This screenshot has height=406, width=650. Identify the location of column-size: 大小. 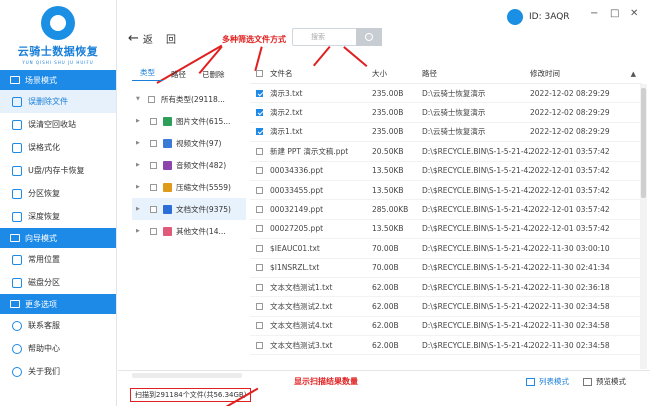
(397, 73).